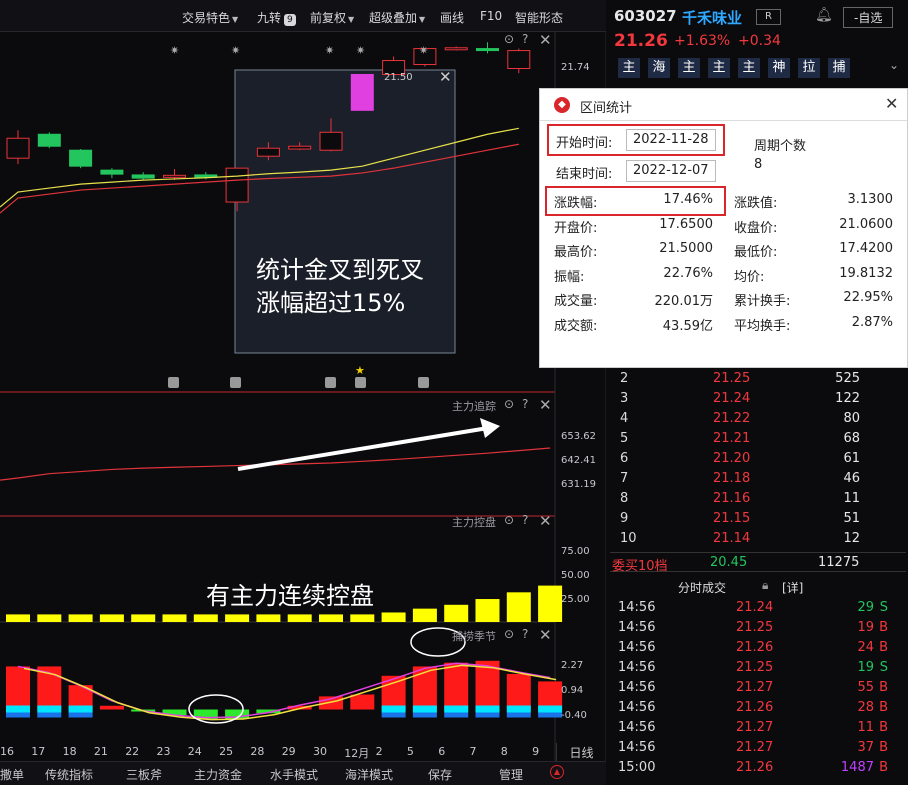 The image size is (908, 785). Describe the element at coordinates (868, 297) in the screenshot. I see `stat-value: 22.95%` at that location.